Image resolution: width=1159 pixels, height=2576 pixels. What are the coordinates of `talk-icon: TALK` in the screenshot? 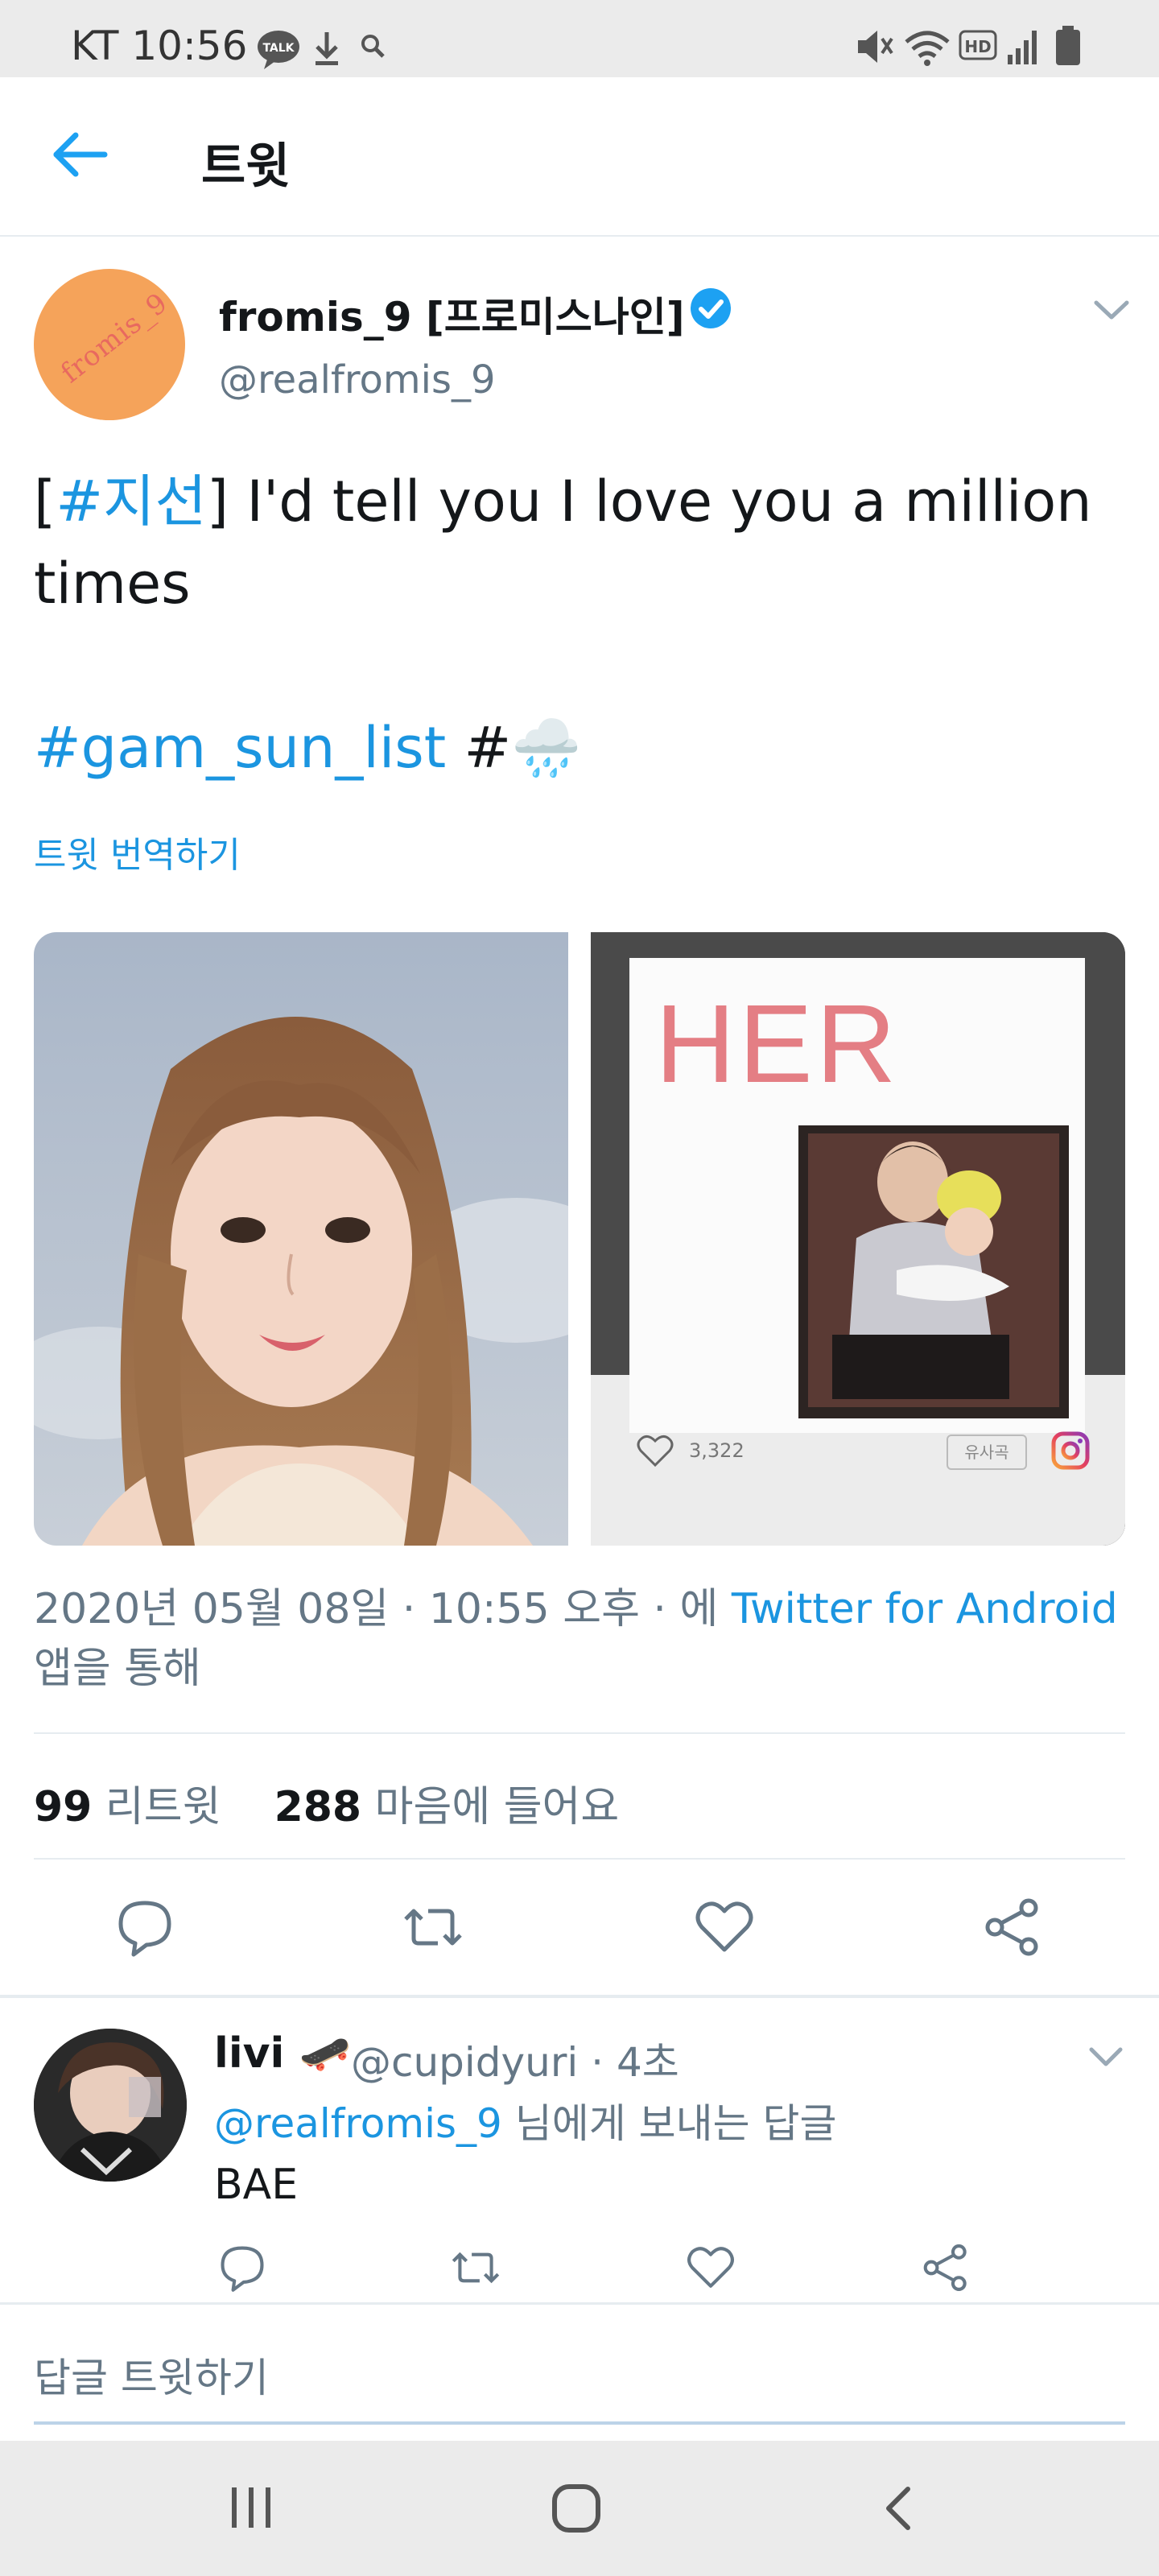 It's located at (278, 50).